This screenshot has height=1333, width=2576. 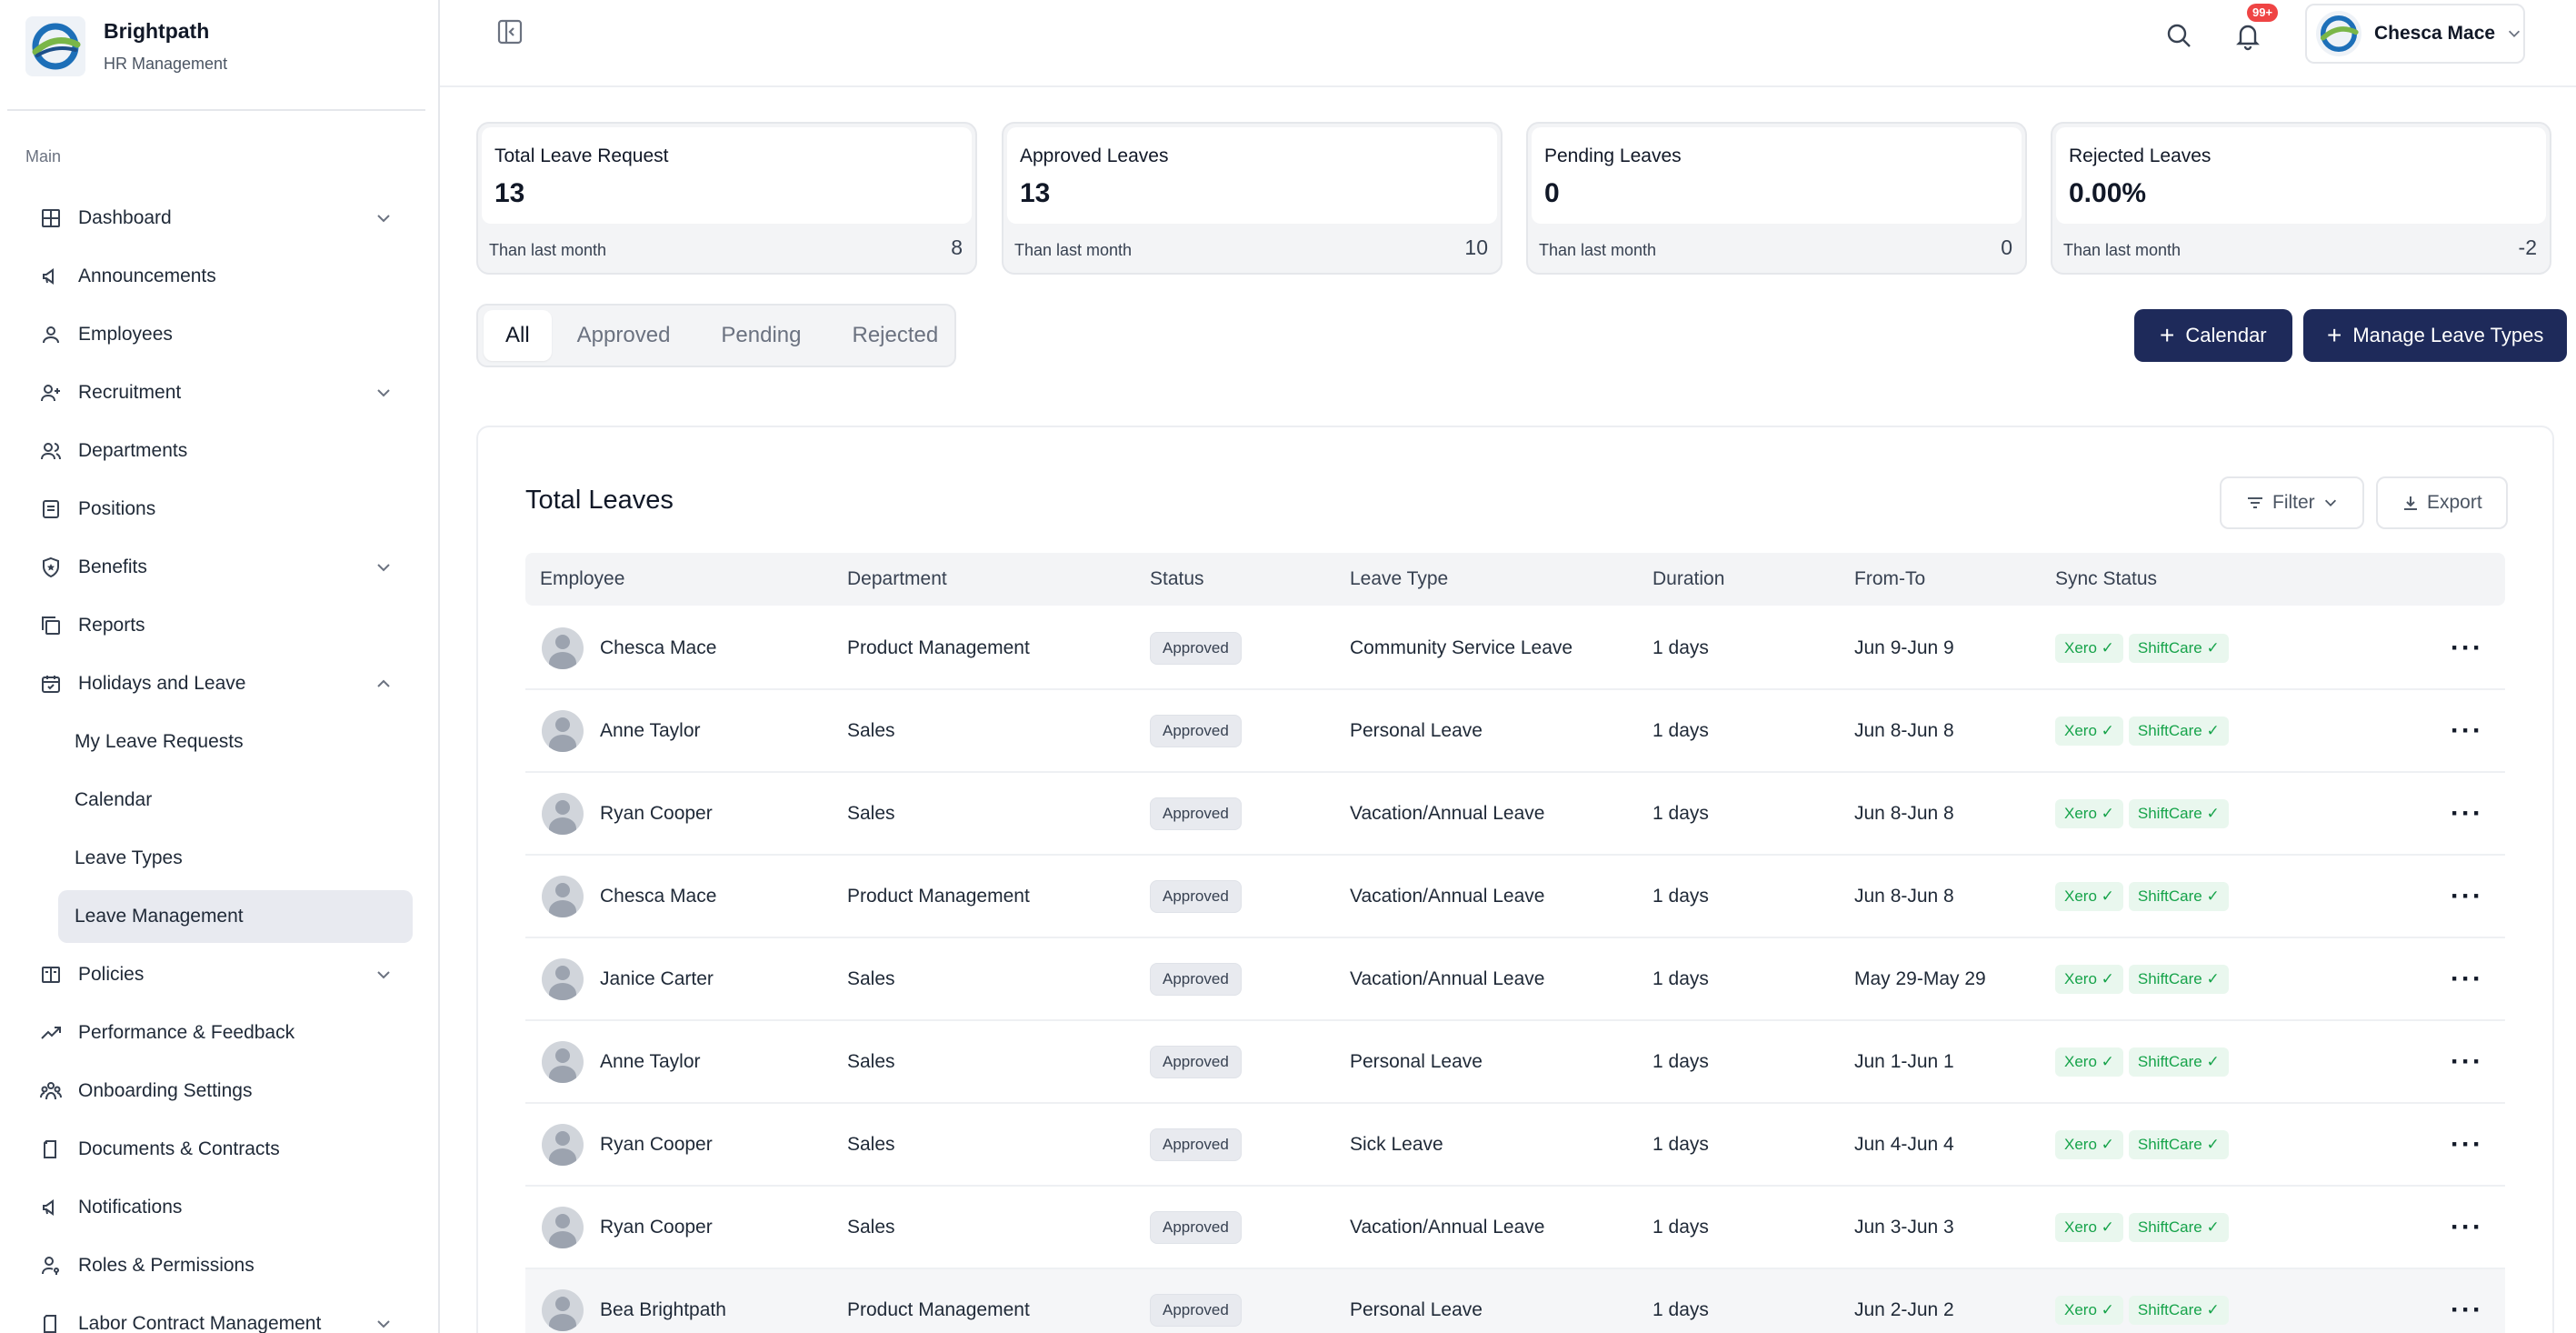 I want to click on from-to-text: May 29-May 29, so click(x=1920, y=978).